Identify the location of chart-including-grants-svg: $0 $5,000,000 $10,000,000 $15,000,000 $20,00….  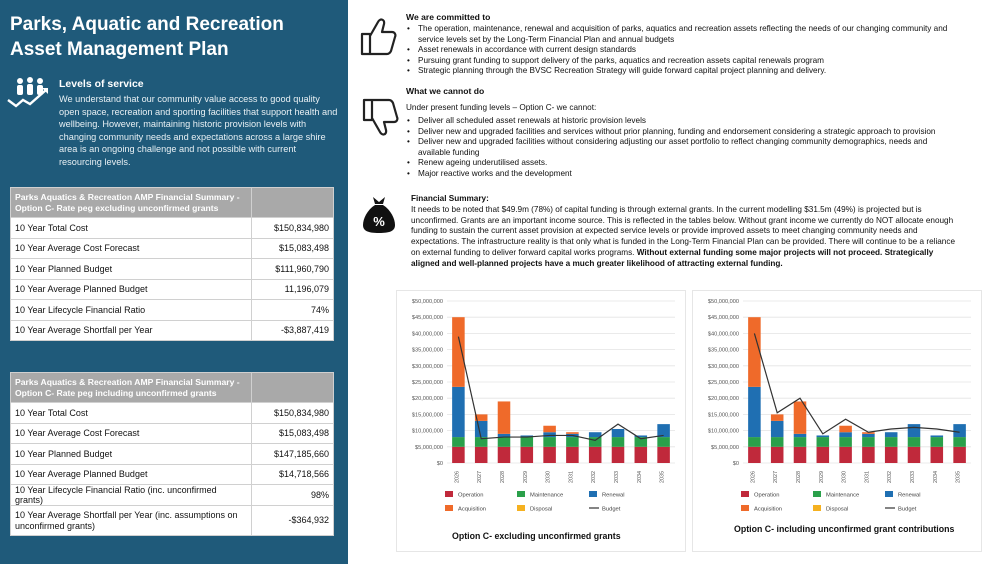
(839, 406).